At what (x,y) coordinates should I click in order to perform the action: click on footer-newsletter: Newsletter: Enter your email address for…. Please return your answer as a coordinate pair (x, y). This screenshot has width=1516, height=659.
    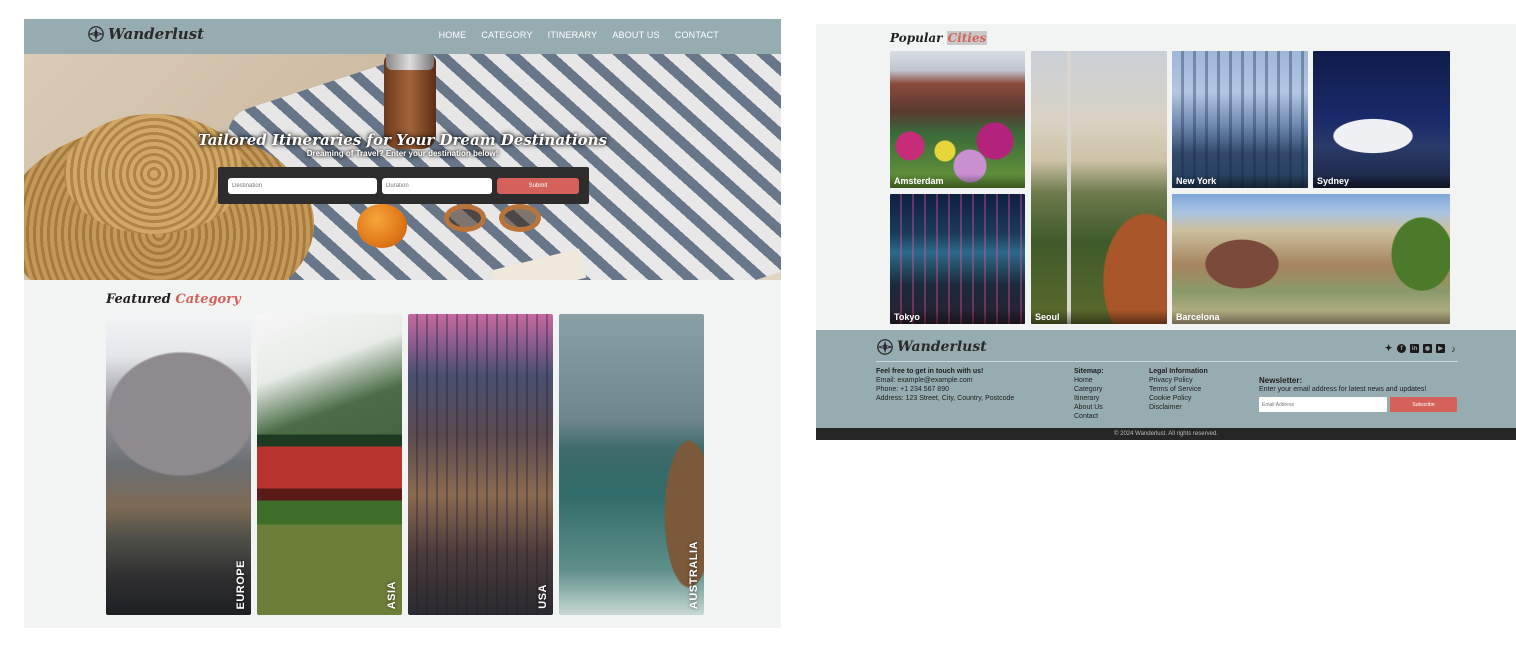
    Looking at the image, I should click on (1342, 385).